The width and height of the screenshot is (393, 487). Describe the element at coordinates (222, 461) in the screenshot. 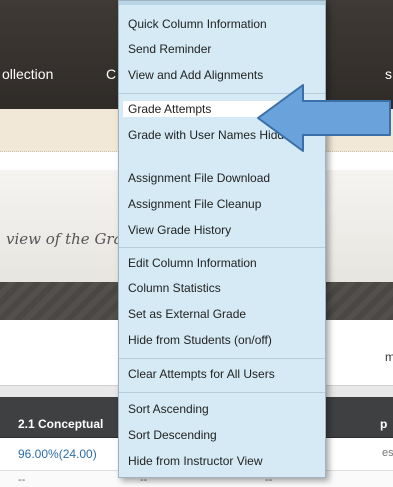

I see `menu-item-hide-from-instructor: Hide from Instructor View` at that location.